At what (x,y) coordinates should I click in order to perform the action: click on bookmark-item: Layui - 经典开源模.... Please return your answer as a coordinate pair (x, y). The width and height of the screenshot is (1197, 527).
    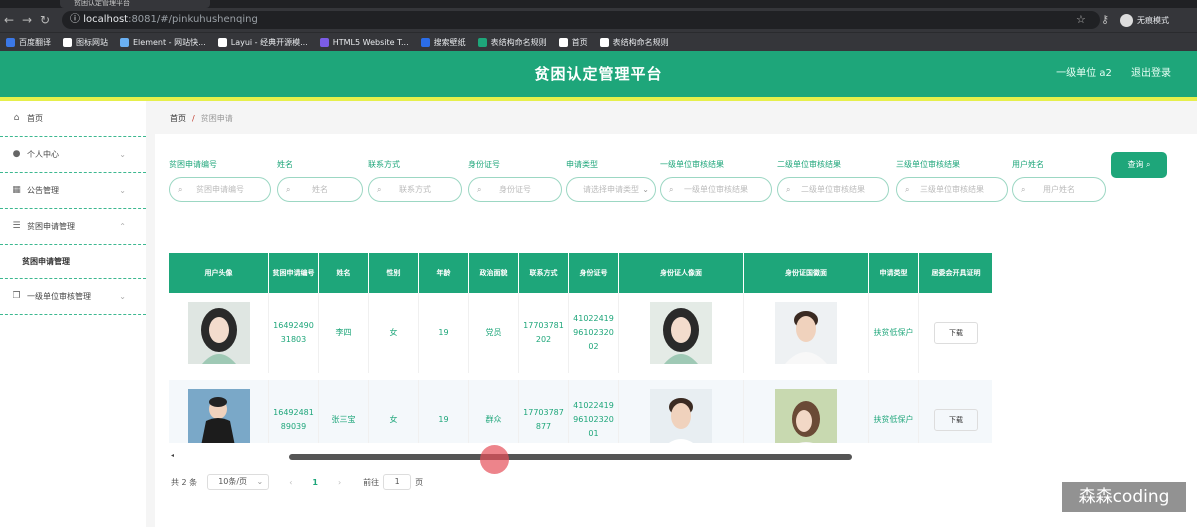
    Looking at the image, I should click on (262, 42).